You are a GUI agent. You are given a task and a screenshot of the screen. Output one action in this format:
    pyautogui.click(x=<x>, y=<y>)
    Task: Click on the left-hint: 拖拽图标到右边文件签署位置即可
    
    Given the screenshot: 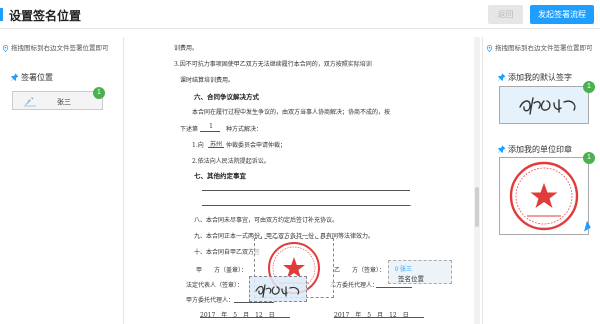 What is the action you would take?
    pyautogui.click(x=55, y=47)
    